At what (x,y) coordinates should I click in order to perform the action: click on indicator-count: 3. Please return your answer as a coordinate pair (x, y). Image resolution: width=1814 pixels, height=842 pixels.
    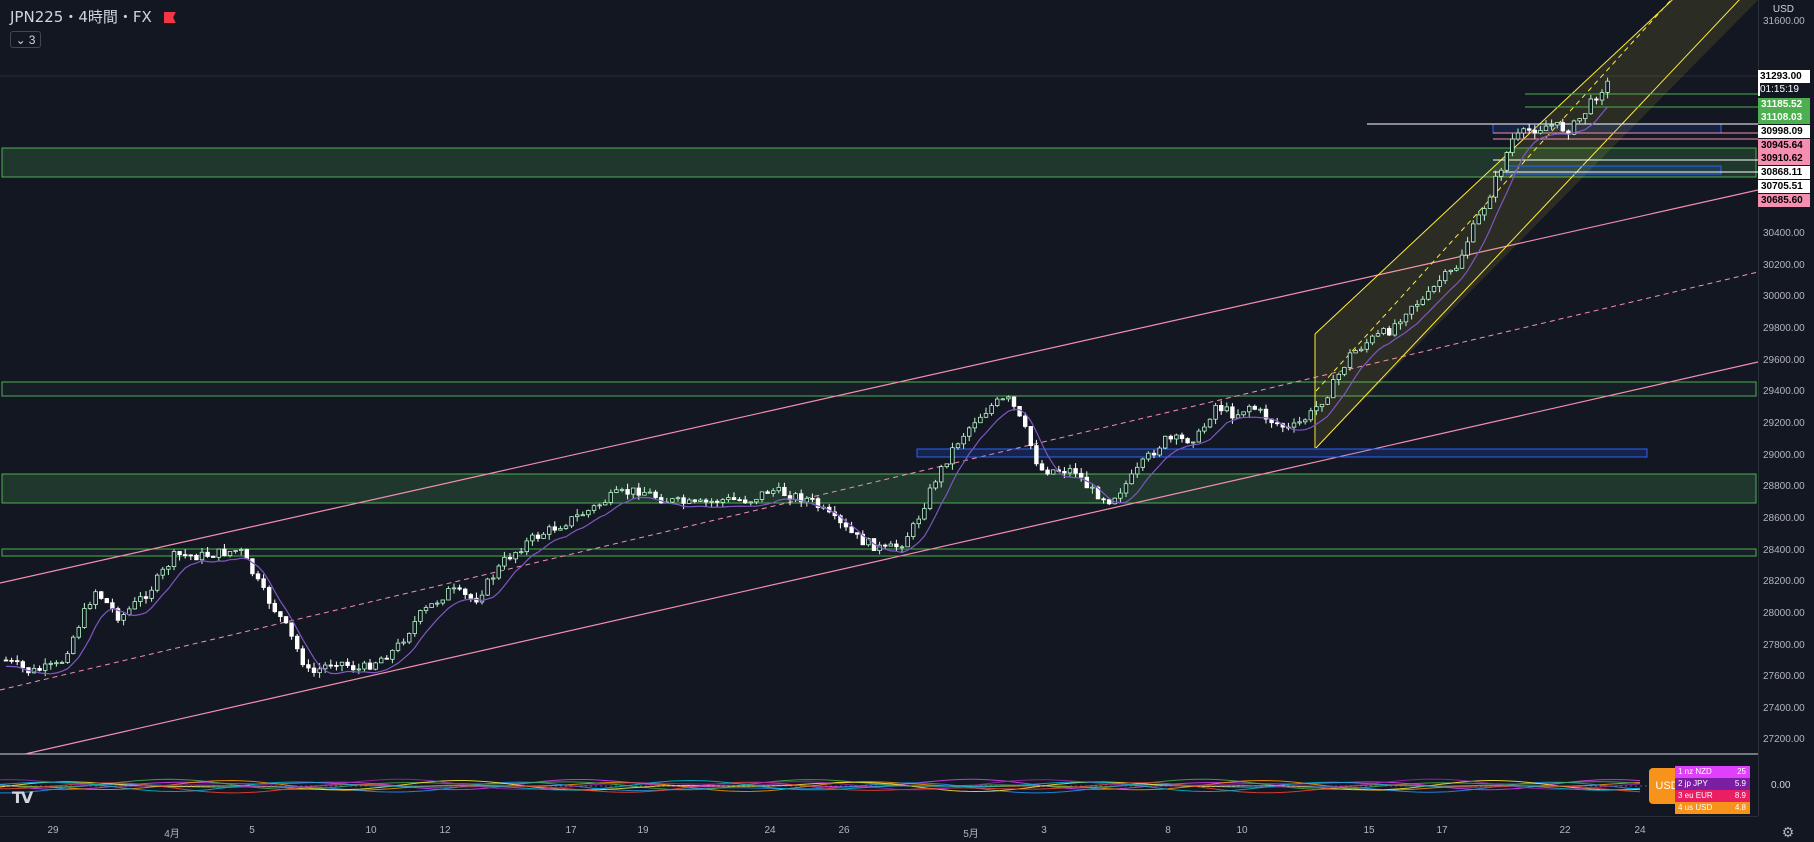
    Looking at the image, I should click on (32, 39).